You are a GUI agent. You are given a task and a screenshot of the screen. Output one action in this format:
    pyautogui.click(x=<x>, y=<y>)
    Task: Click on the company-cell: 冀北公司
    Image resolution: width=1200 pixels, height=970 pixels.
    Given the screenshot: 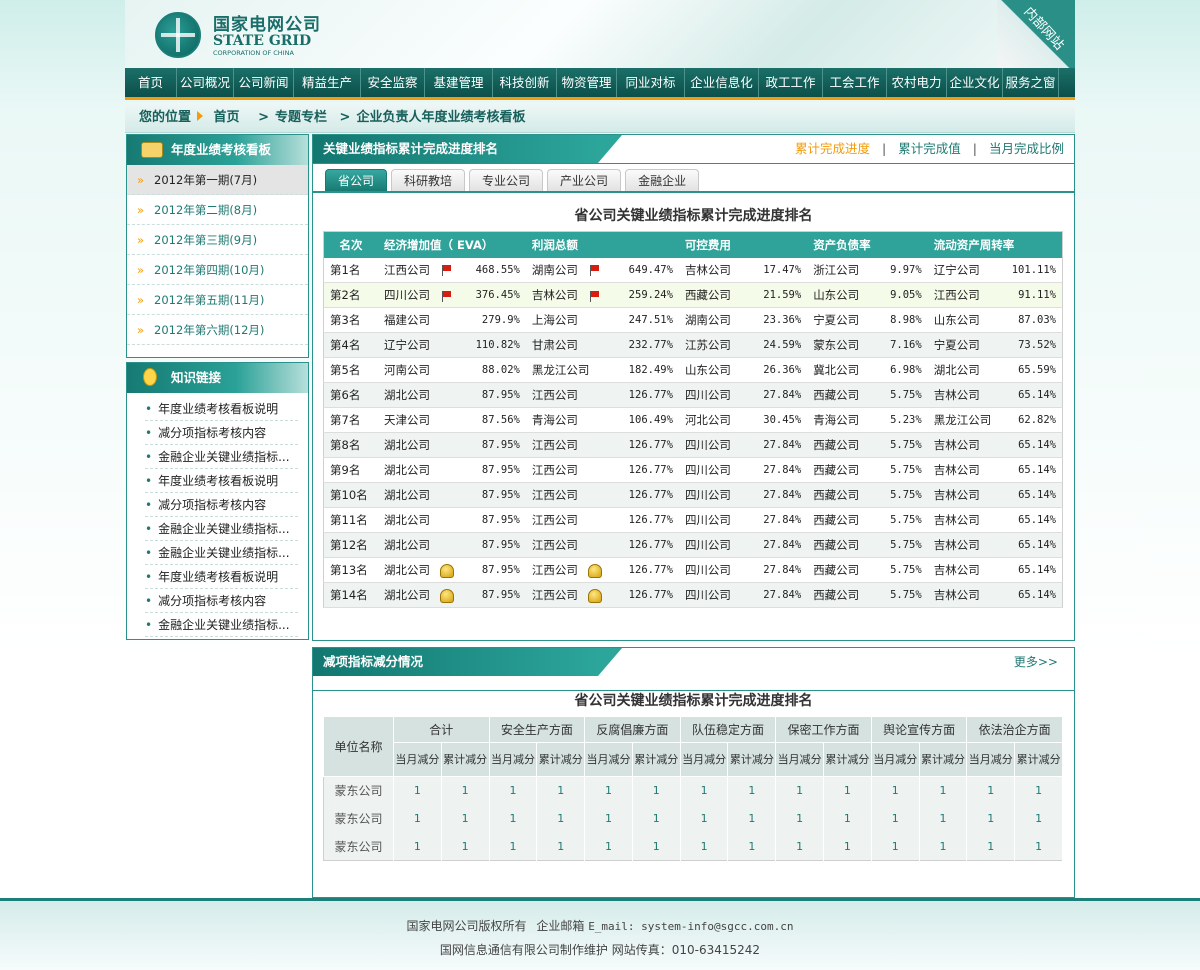 What is the action you would take?
    pyautogui.click(x=844, y=370)
    